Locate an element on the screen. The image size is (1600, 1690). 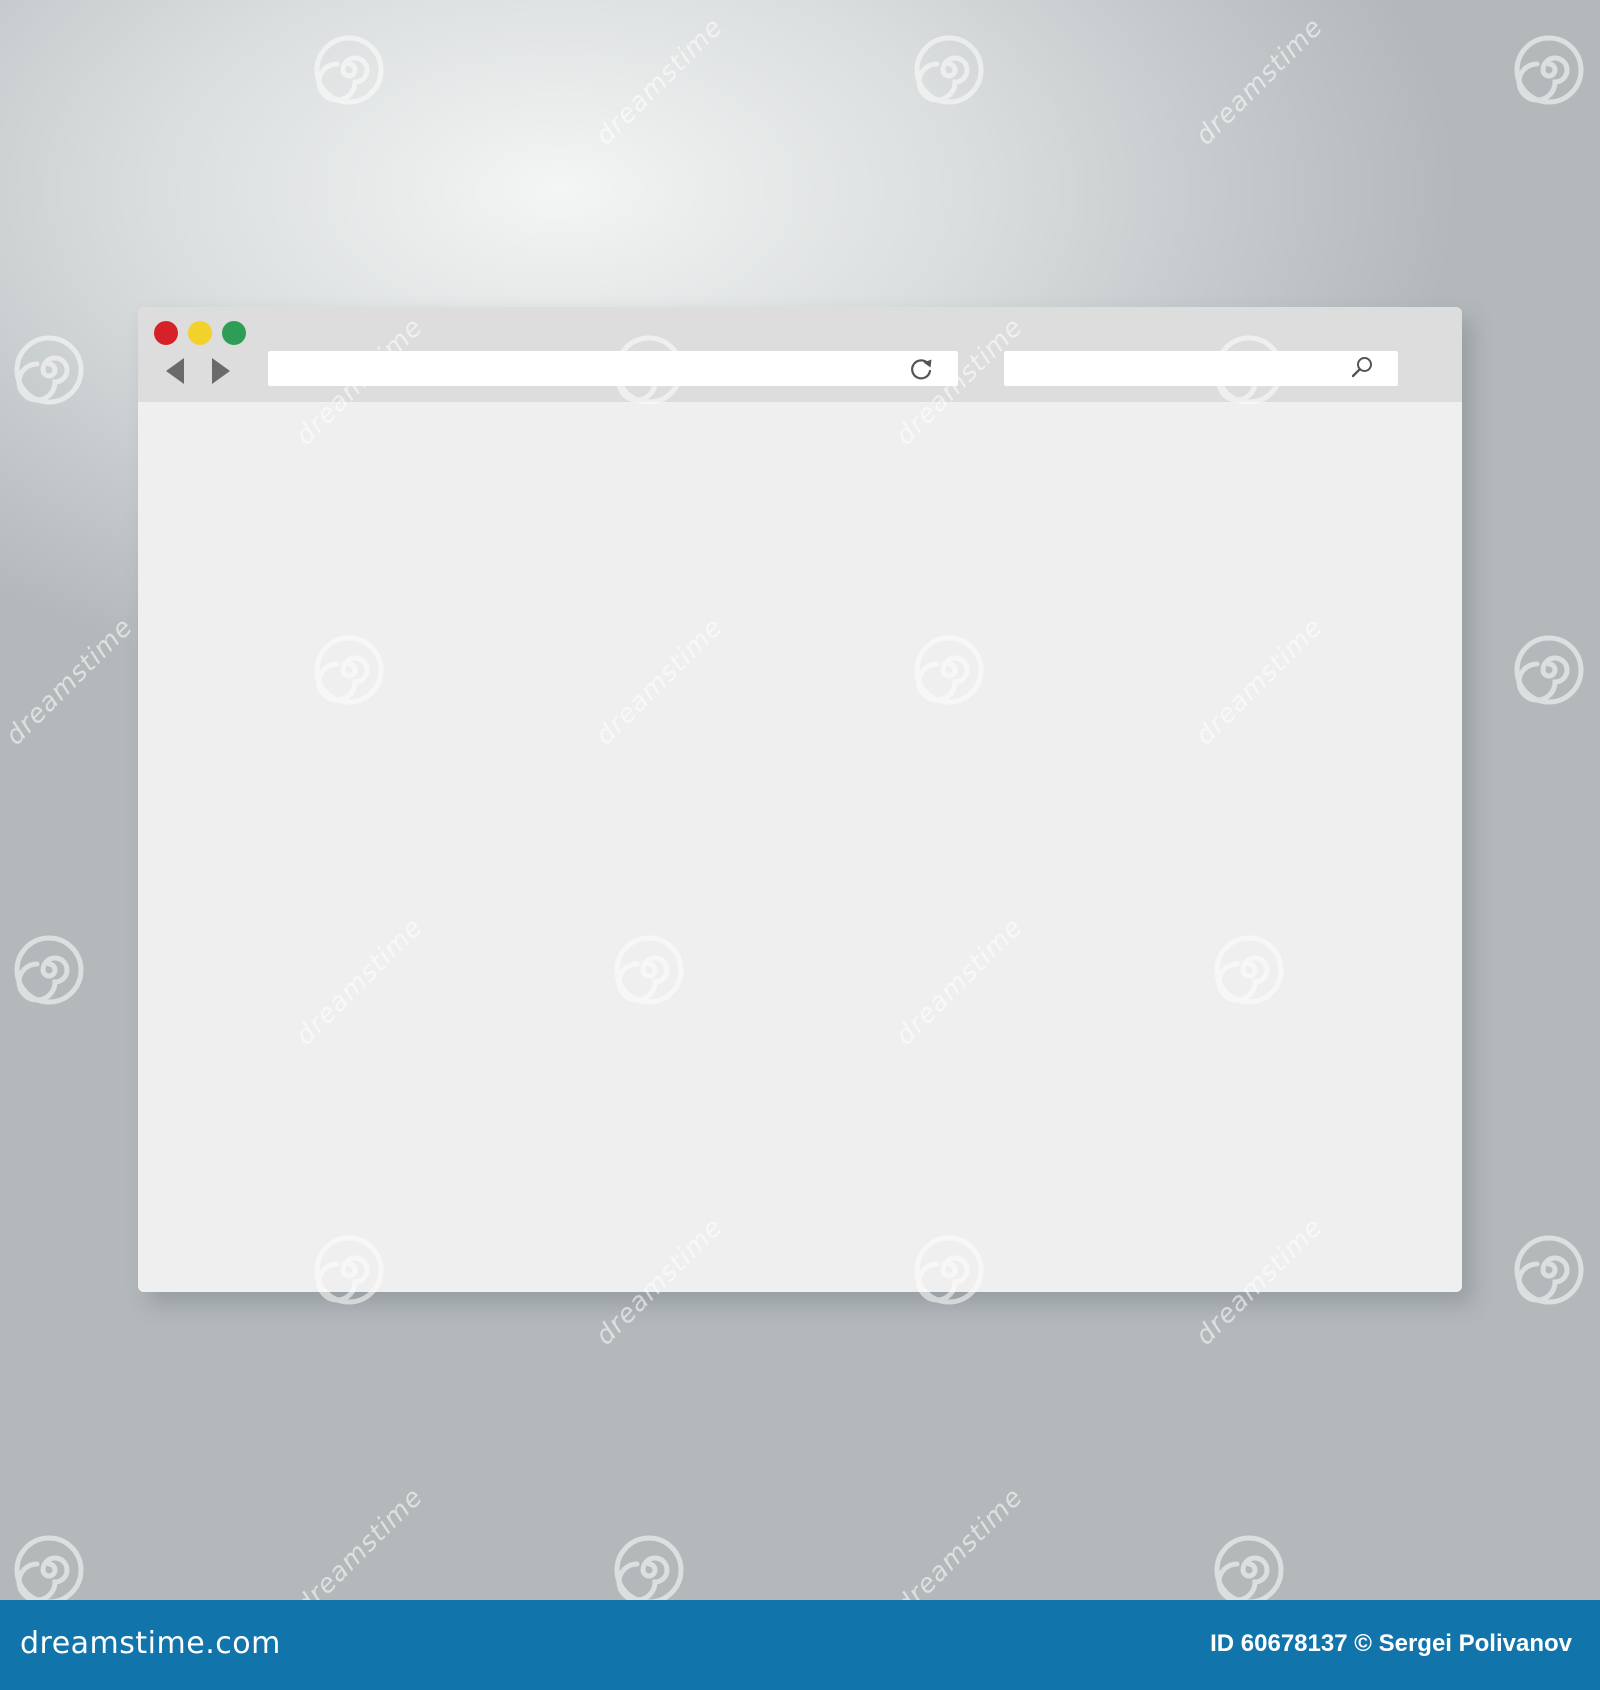
triangle-left-icon is located at coordinates (175, 371).